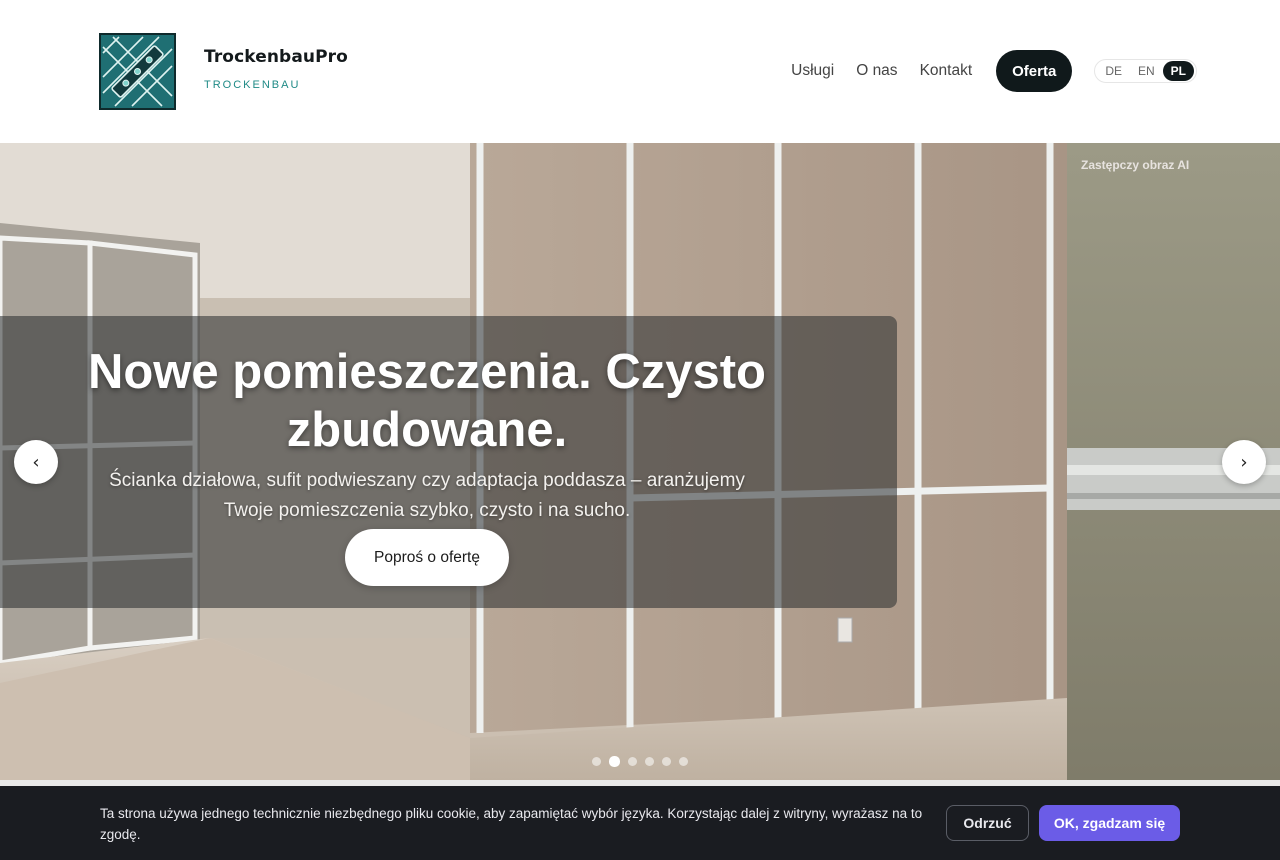 This screenshot has width=1280, height=860. Describe the element at coordinates (252, 85) in the screenshot. I see `brand-subtitle: TROCKENBAU` at that location.